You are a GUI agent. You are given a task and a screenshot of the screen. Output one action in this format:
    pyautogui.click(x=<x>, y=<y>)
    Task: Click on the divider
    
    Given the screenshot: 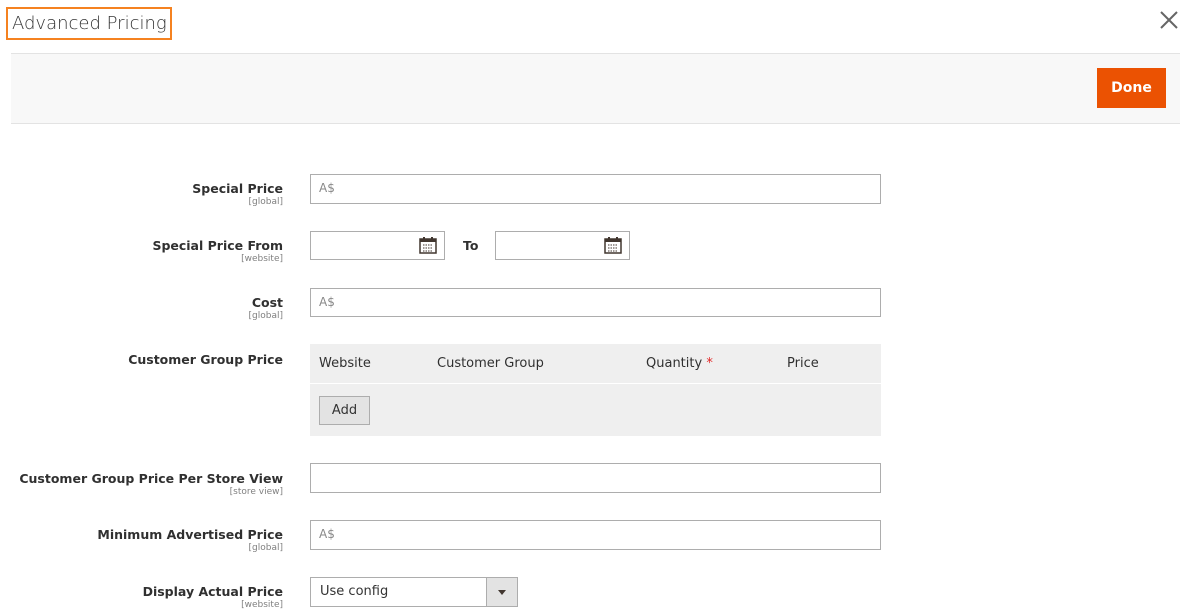 What is the action you would take?
    pyautogui.click(x=595, y=383)
    